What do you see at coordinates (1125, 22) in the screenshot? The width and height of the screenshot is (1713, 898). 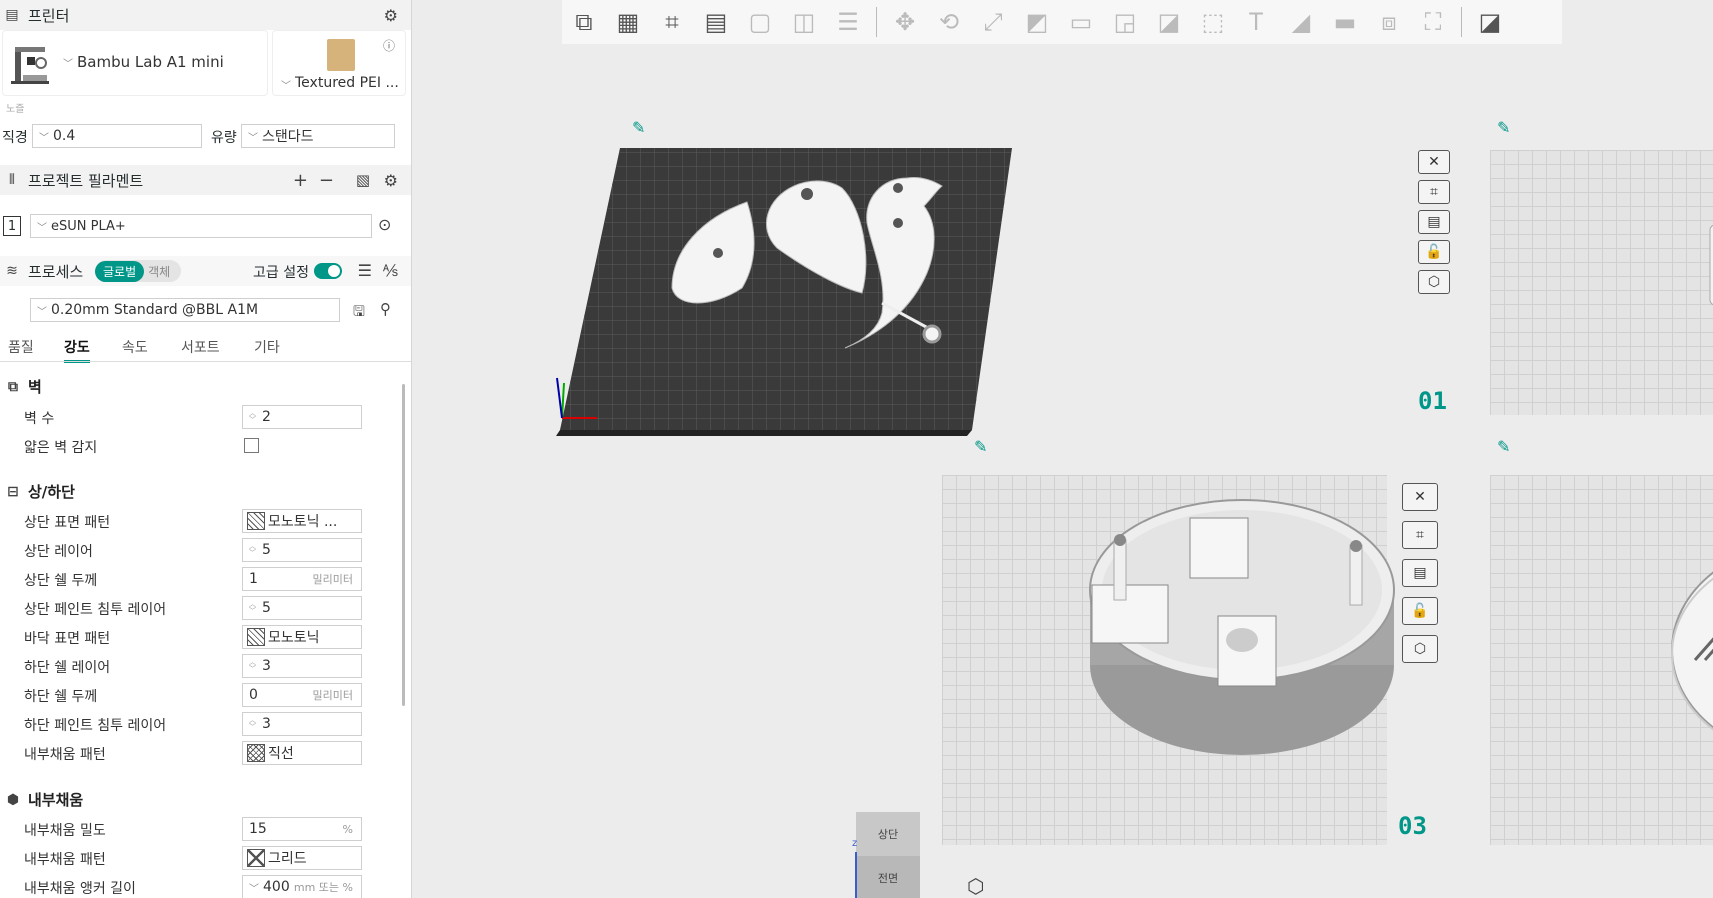 I see `boolean-icon: ◲` at bounding box center [1125, 22].